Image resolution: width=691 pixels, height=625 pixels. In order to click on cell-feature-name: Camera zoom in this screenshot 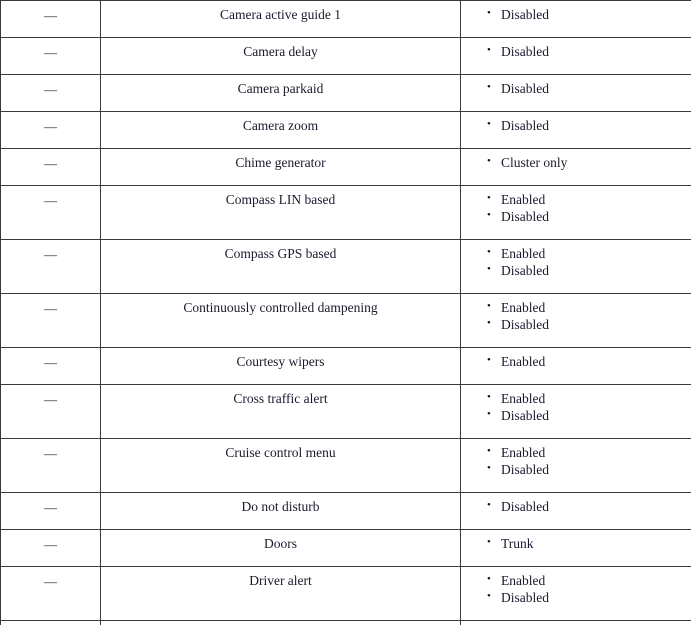, I will do `click(280, 130)`.